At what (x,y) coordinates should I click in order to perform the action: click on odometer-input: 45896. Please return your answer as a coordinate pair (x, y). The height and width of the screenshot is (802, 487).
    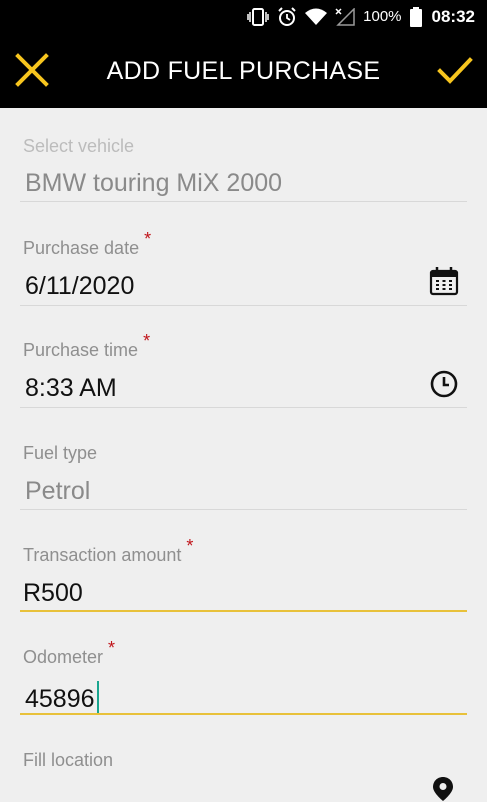
    Looking at the image, I should click on (62, 697).